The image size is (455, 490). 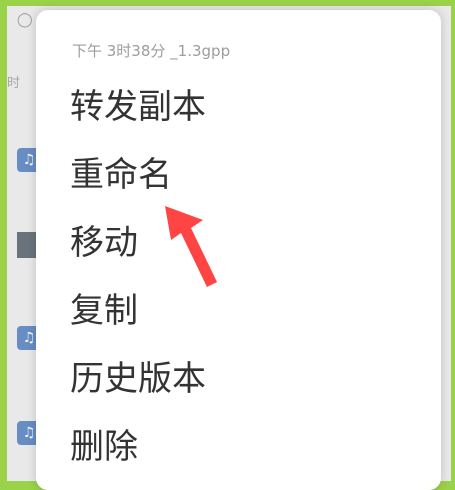 What do you see at coordinates (104, 243) in the screenshot?
I see `menu-item-move: 移动` at bounding box center [104, 243].